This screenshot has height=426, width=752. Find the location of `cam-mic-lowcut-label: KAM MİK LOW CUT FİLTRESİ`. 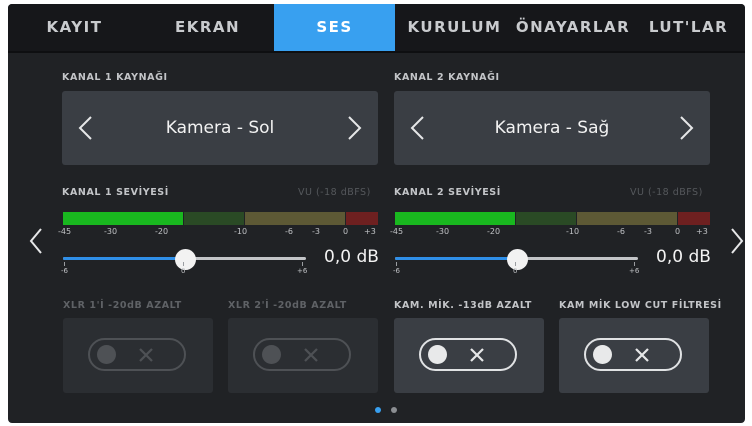

cam-mic-lowcut-label: KAM MİK LOW CUT FİLTRESİ is located at coordinates (640, 305).